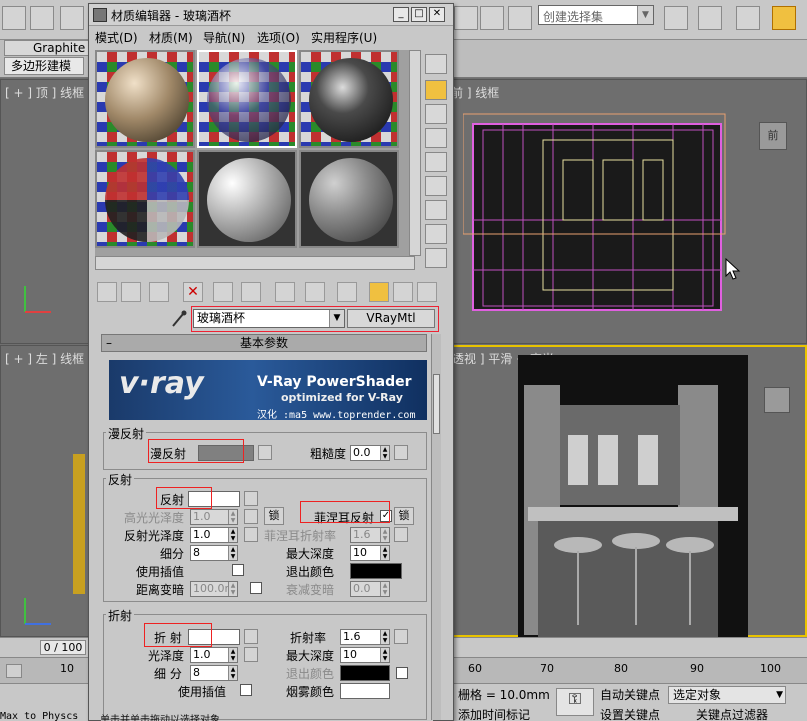  Describe the element at coordinates (107, 292) in the screenshot. I see `get-material-icon` at that location.